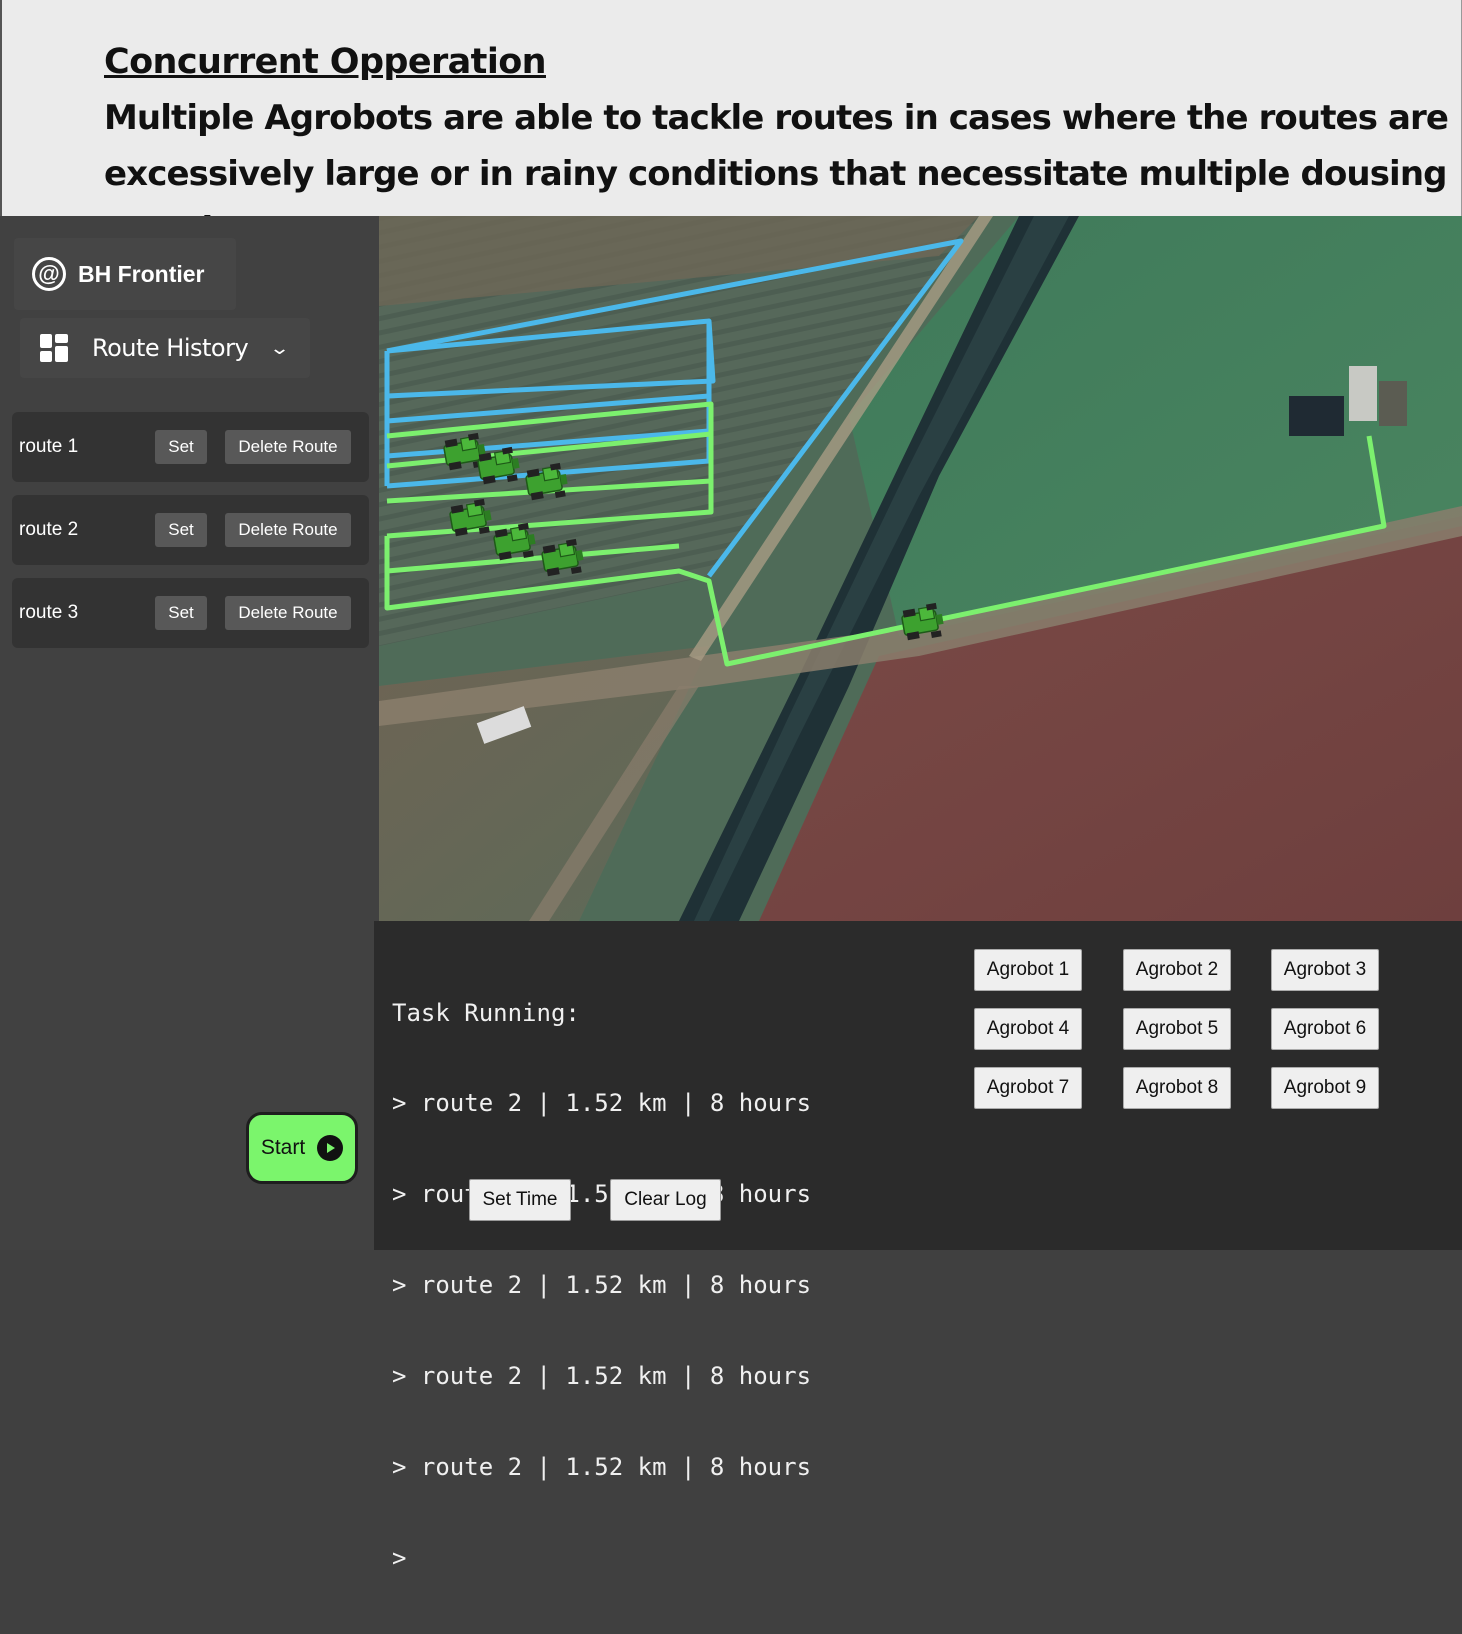 This screenshot has width=1462, height=1634. I want to click on route-card: route 1 Set Delete Route, so click(190, 447).